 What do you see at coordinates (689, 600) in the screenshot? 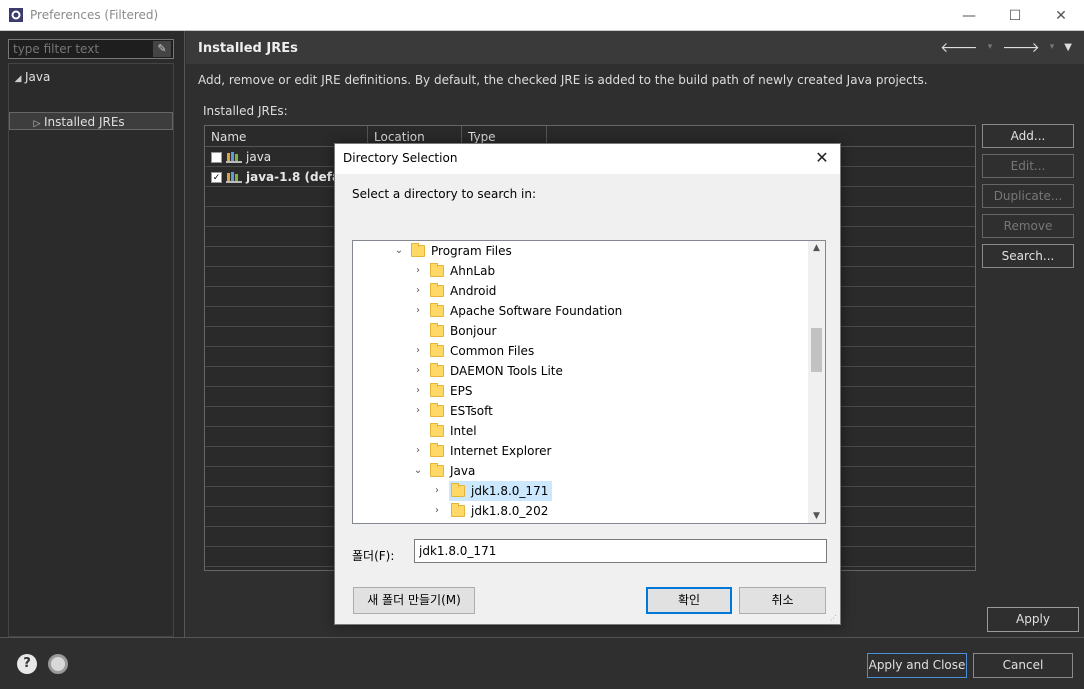
I see `ok-button: 확인` at bounding box center [689, 600].